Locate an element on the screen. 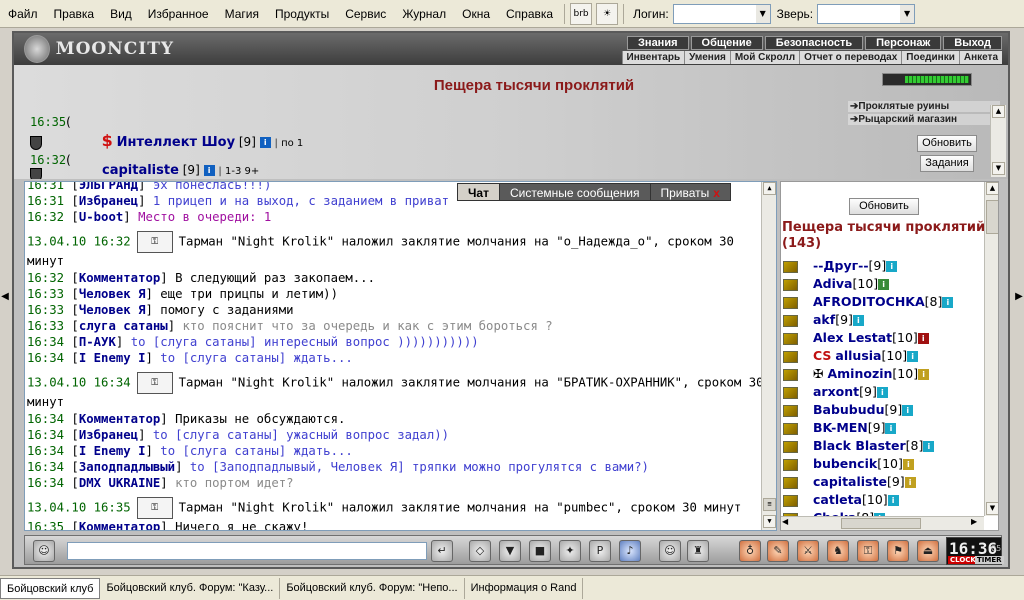  menu-view: Вид is located at coordinates (121, 14).